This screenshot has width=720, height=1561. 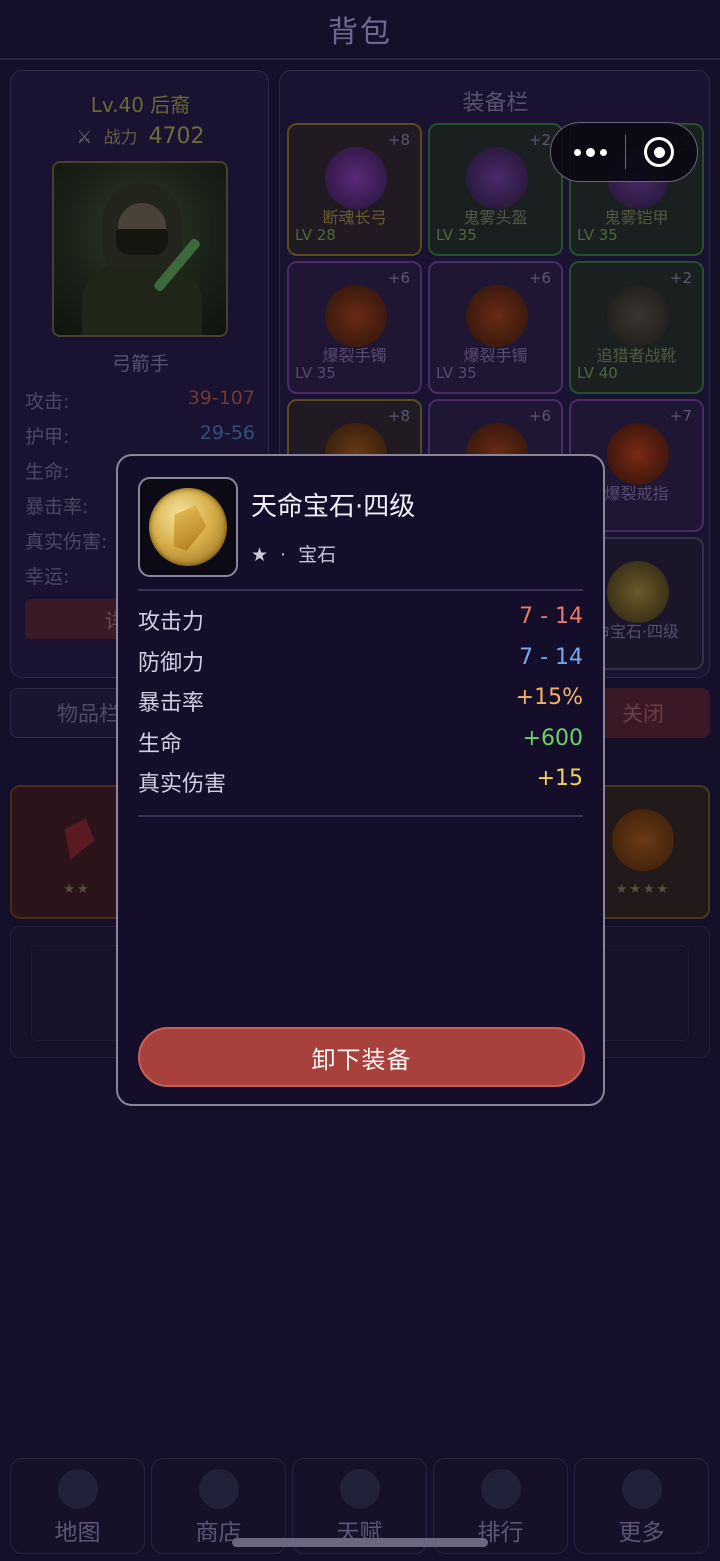 I want to click on stat-label: 暴击率:, so click(x=57, y=507).